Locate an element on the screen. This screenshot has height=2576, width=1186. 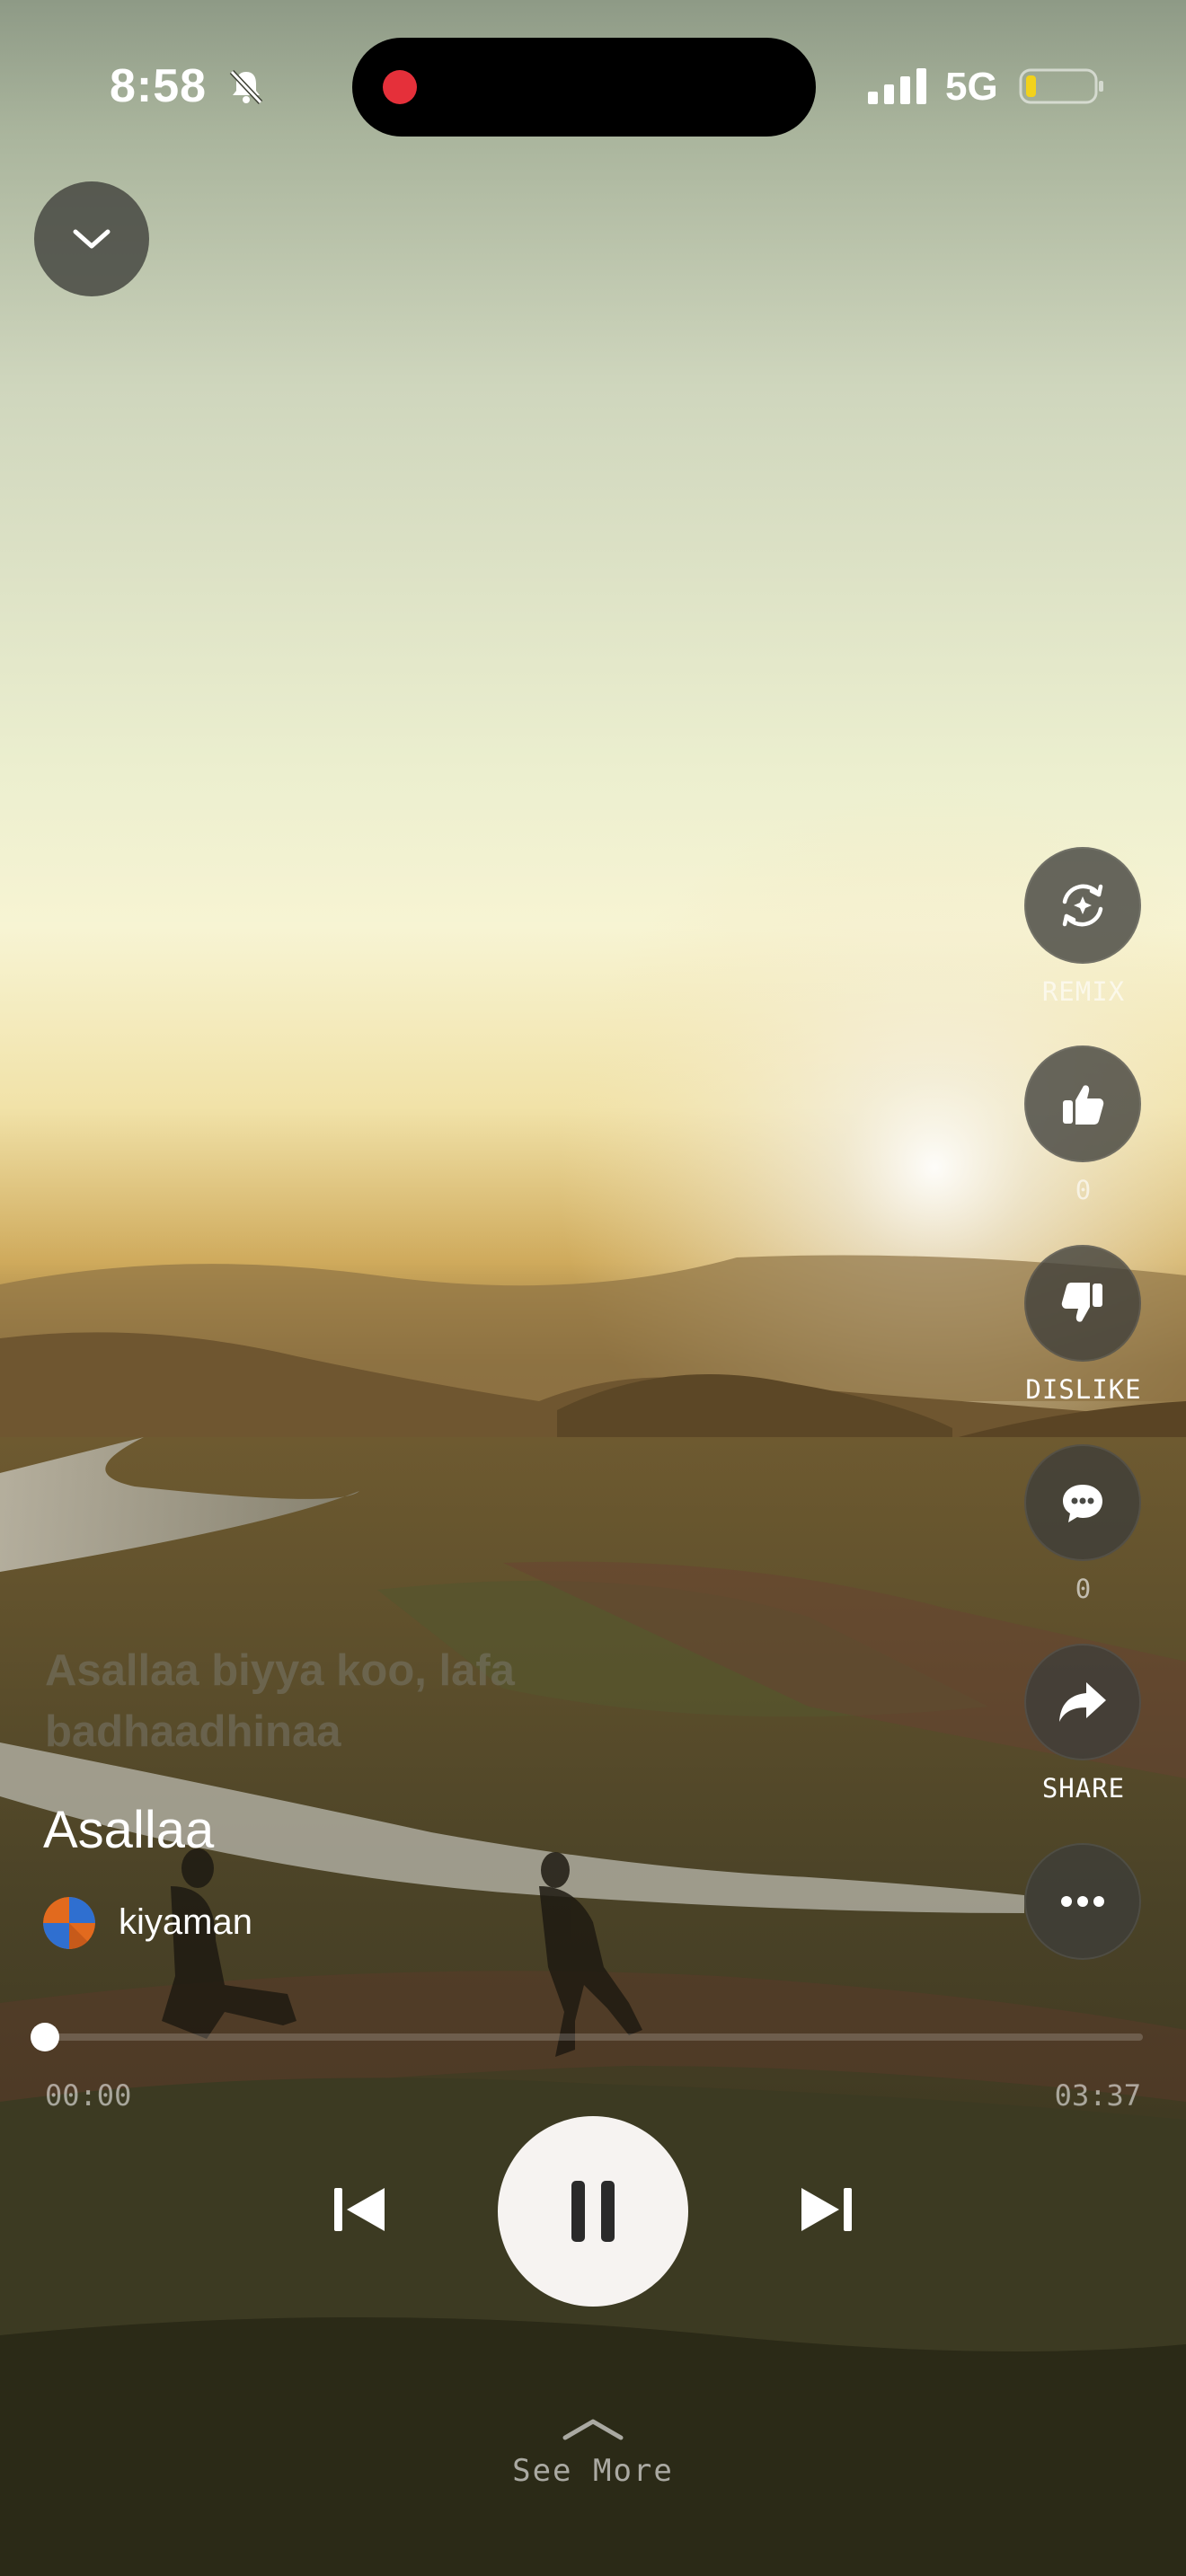
avatar is located at coordinates (69, 1923).